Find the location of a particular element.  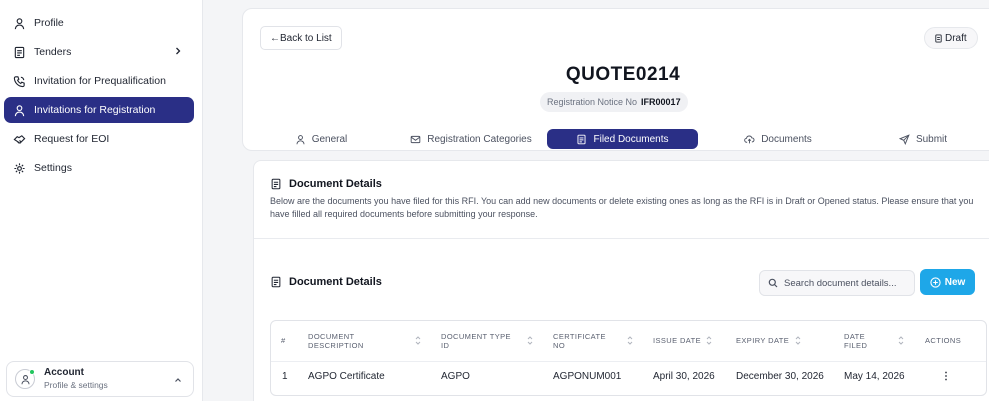

search-input is located at coordinates (849, 283).